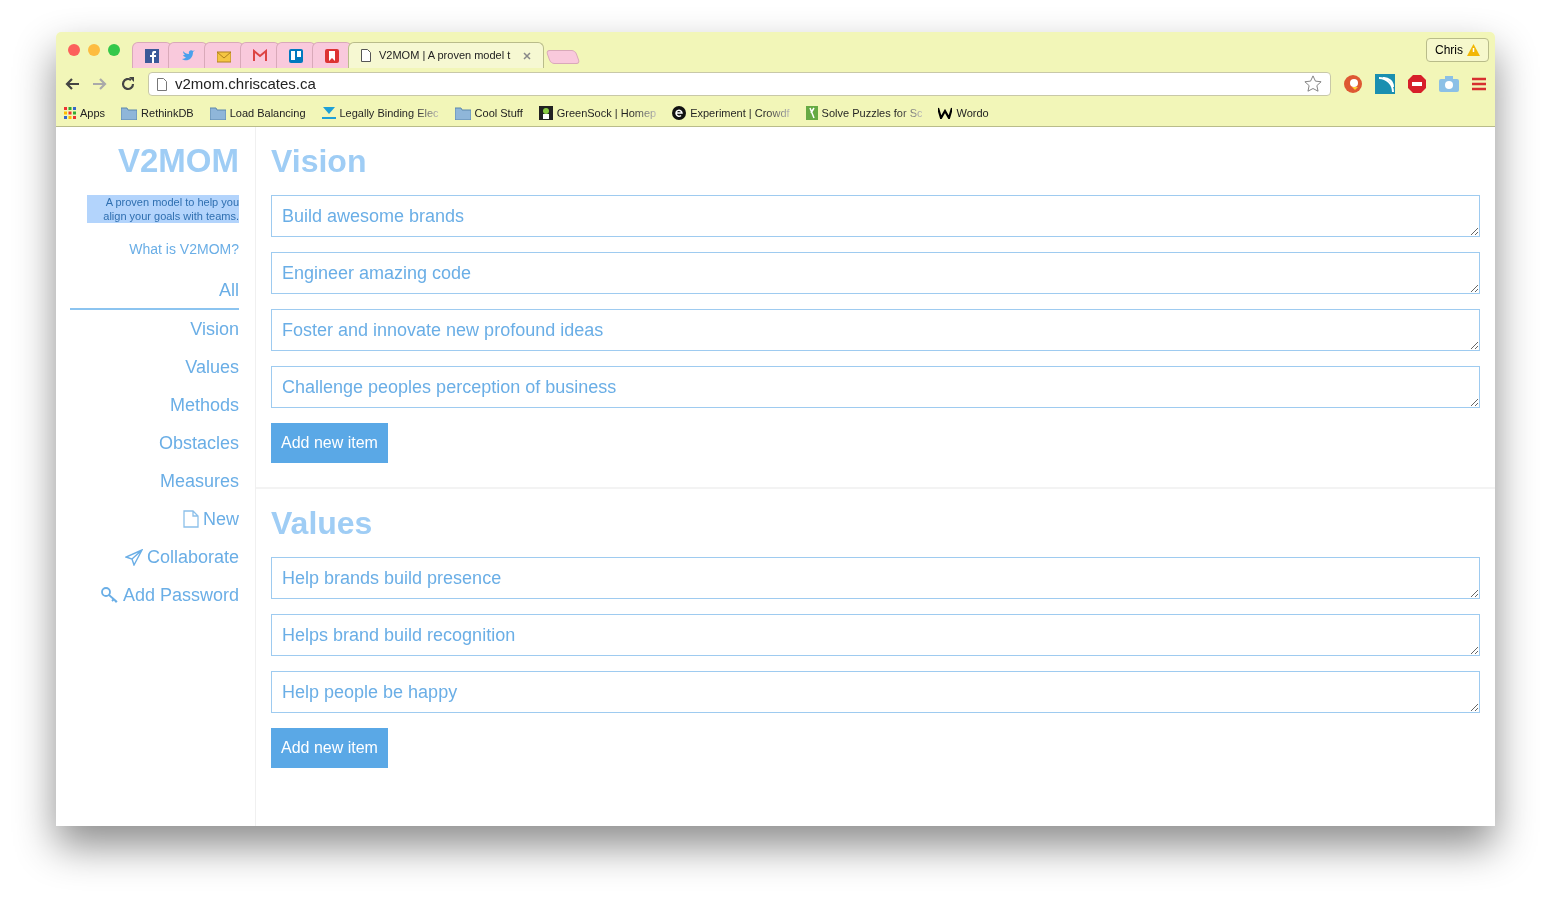 Image resolution: width=1551 pixels, height=907 pixels. Describe the element at coordinates (198, 443) in the screenshot. I see `nav-link: Obstacles` at that location.